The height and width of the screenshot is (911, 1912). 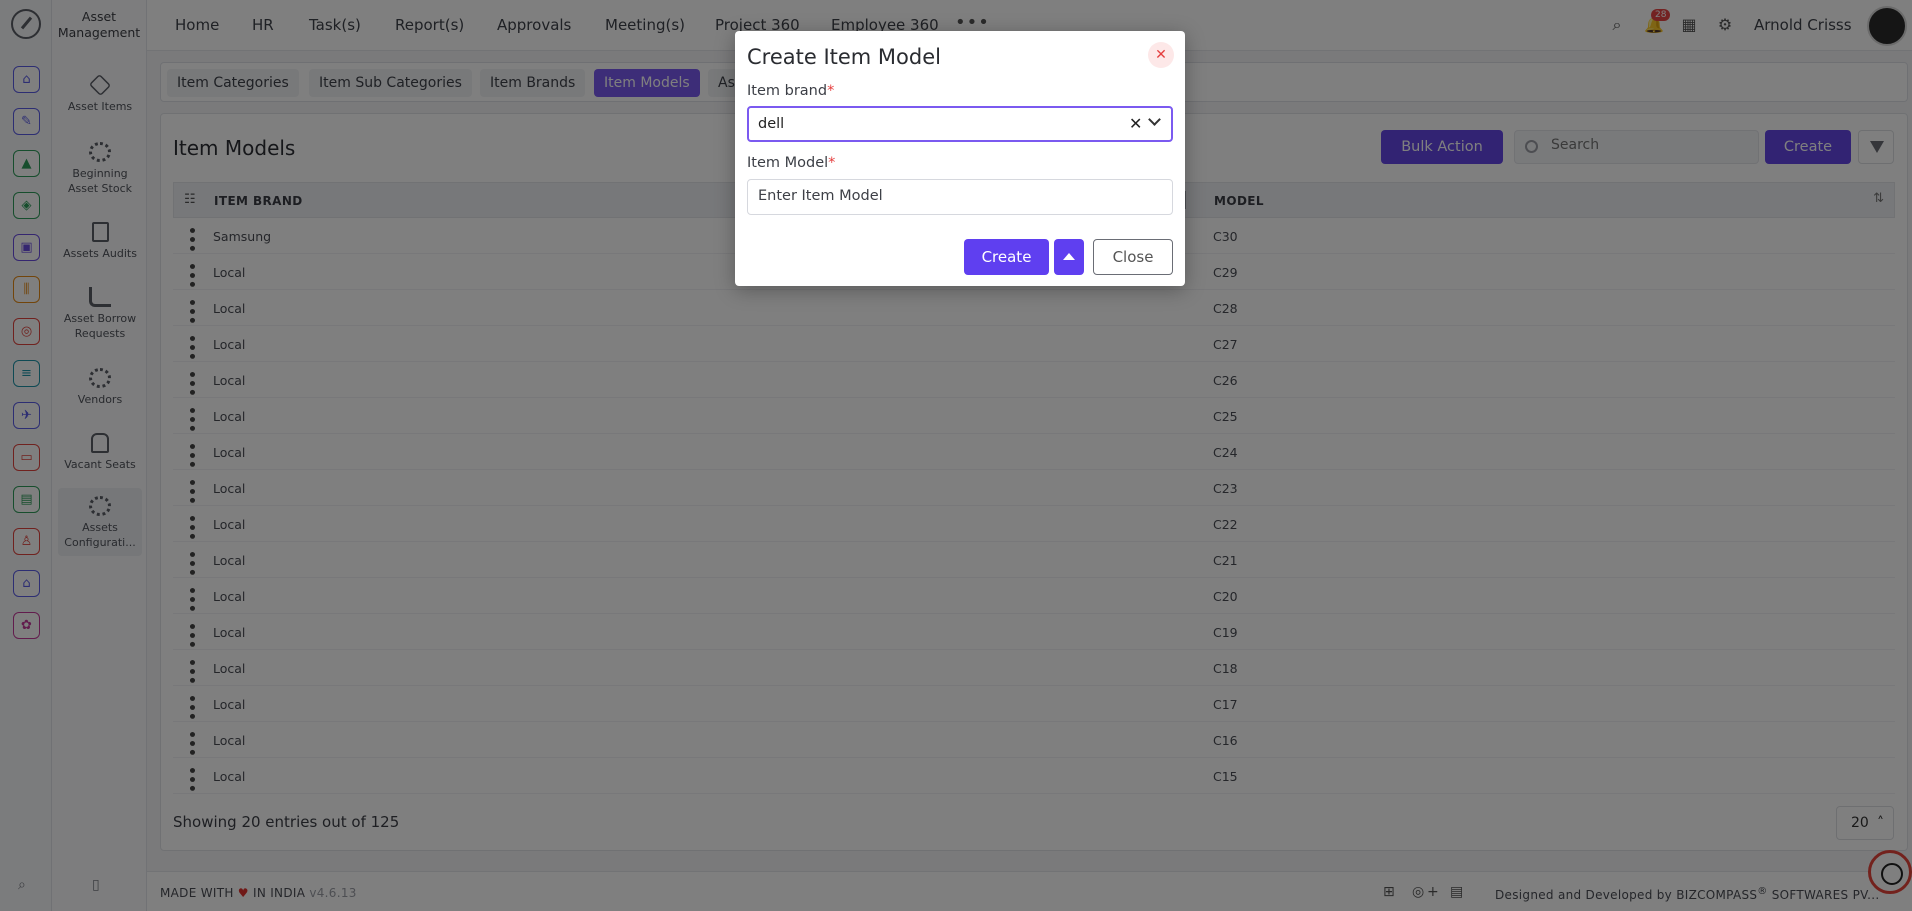 What do you see at coordinates (1154, 119) in the screenshot?
I see `chevron-down-icon` at bounding box center [1154, 119].